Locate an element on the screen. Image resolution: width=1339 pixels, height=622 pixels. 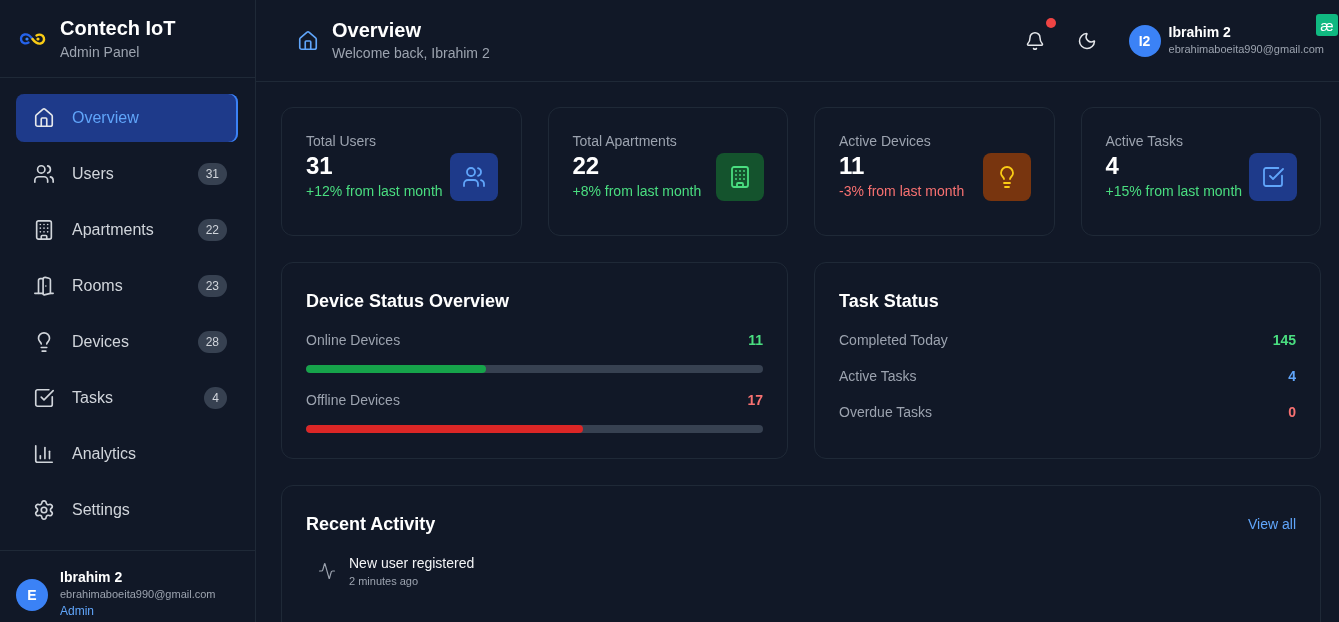
view-all-link: View all is located at coordinates (1272, 524).